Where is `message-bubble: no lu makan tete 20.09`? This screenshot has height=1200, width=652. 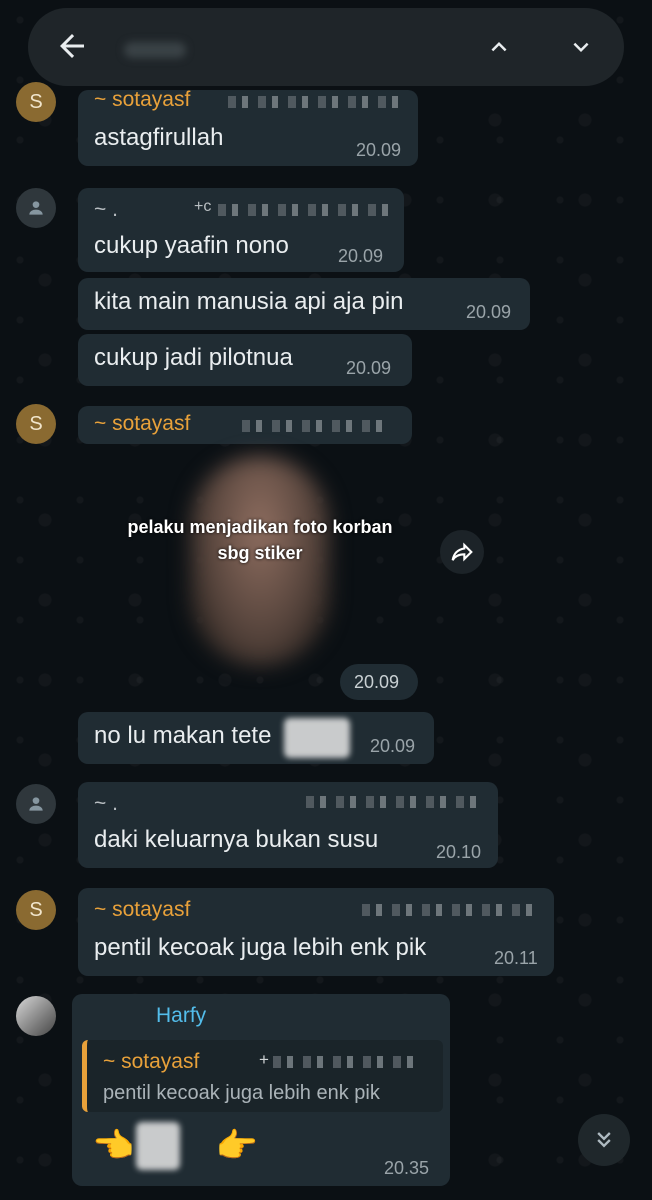 message-bubble: no lu makan tete 20.09 is located at coordinates (256, 738).